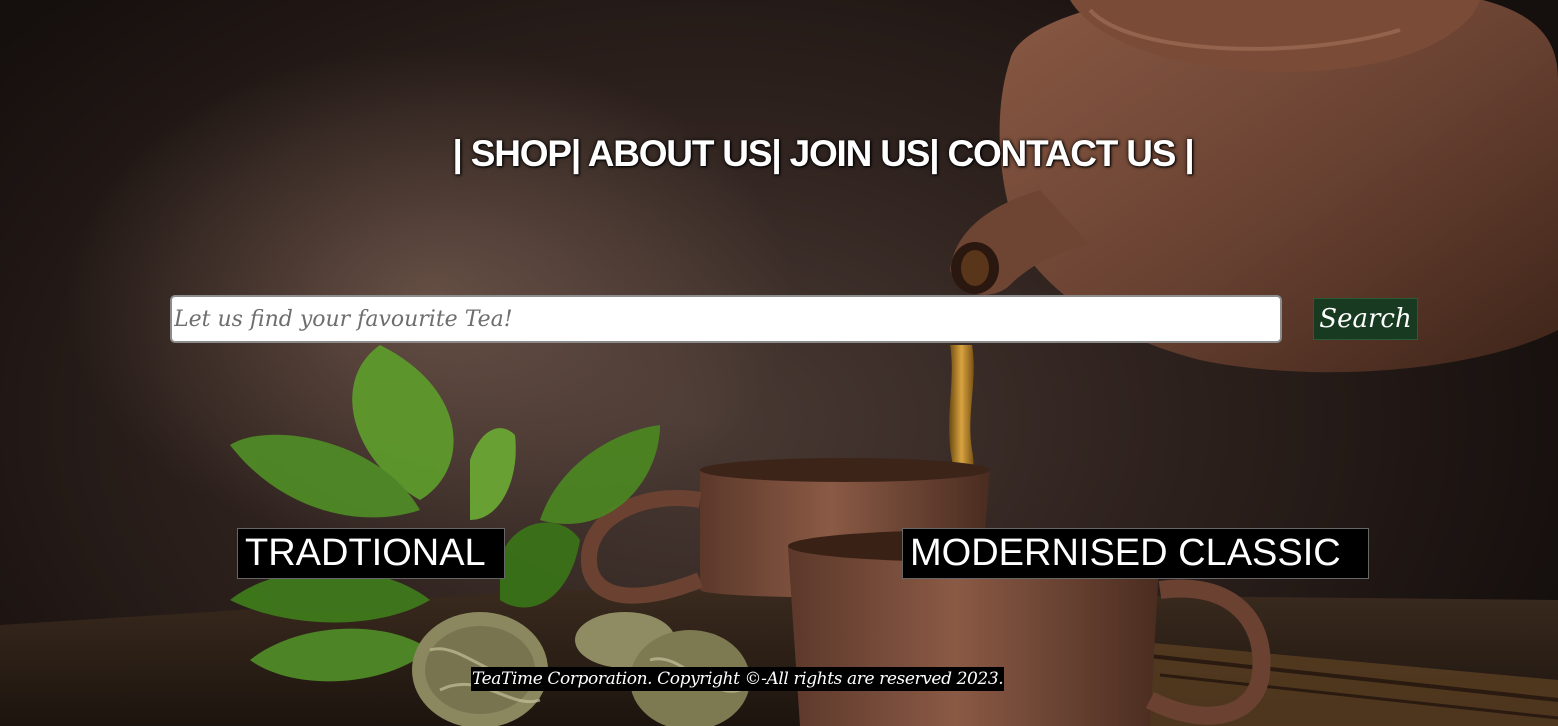 The width and height of the screenshot is (1558, 726). Describe the element at coordinates (680, 153) in the screenshot. I see `nav-link-about-us: ABOUT US` at that location.